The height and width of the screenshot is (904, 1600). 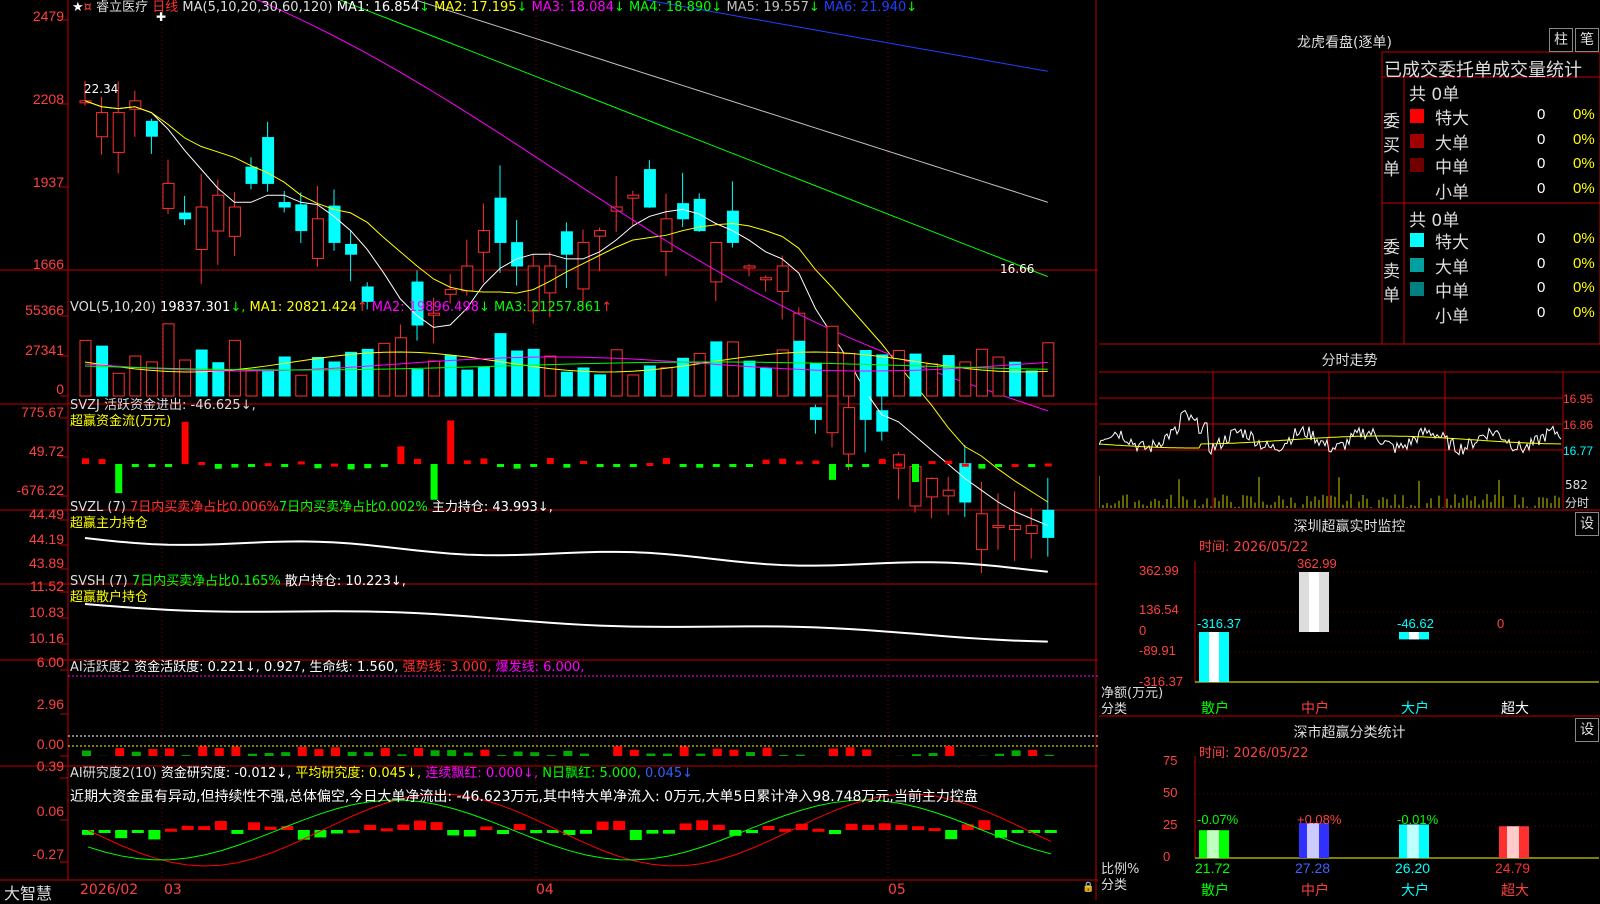 What do you see at coordinates (28, 892) in the screenshot?
I see `brand-label: 大智慧` at bounding box center [28, 892].